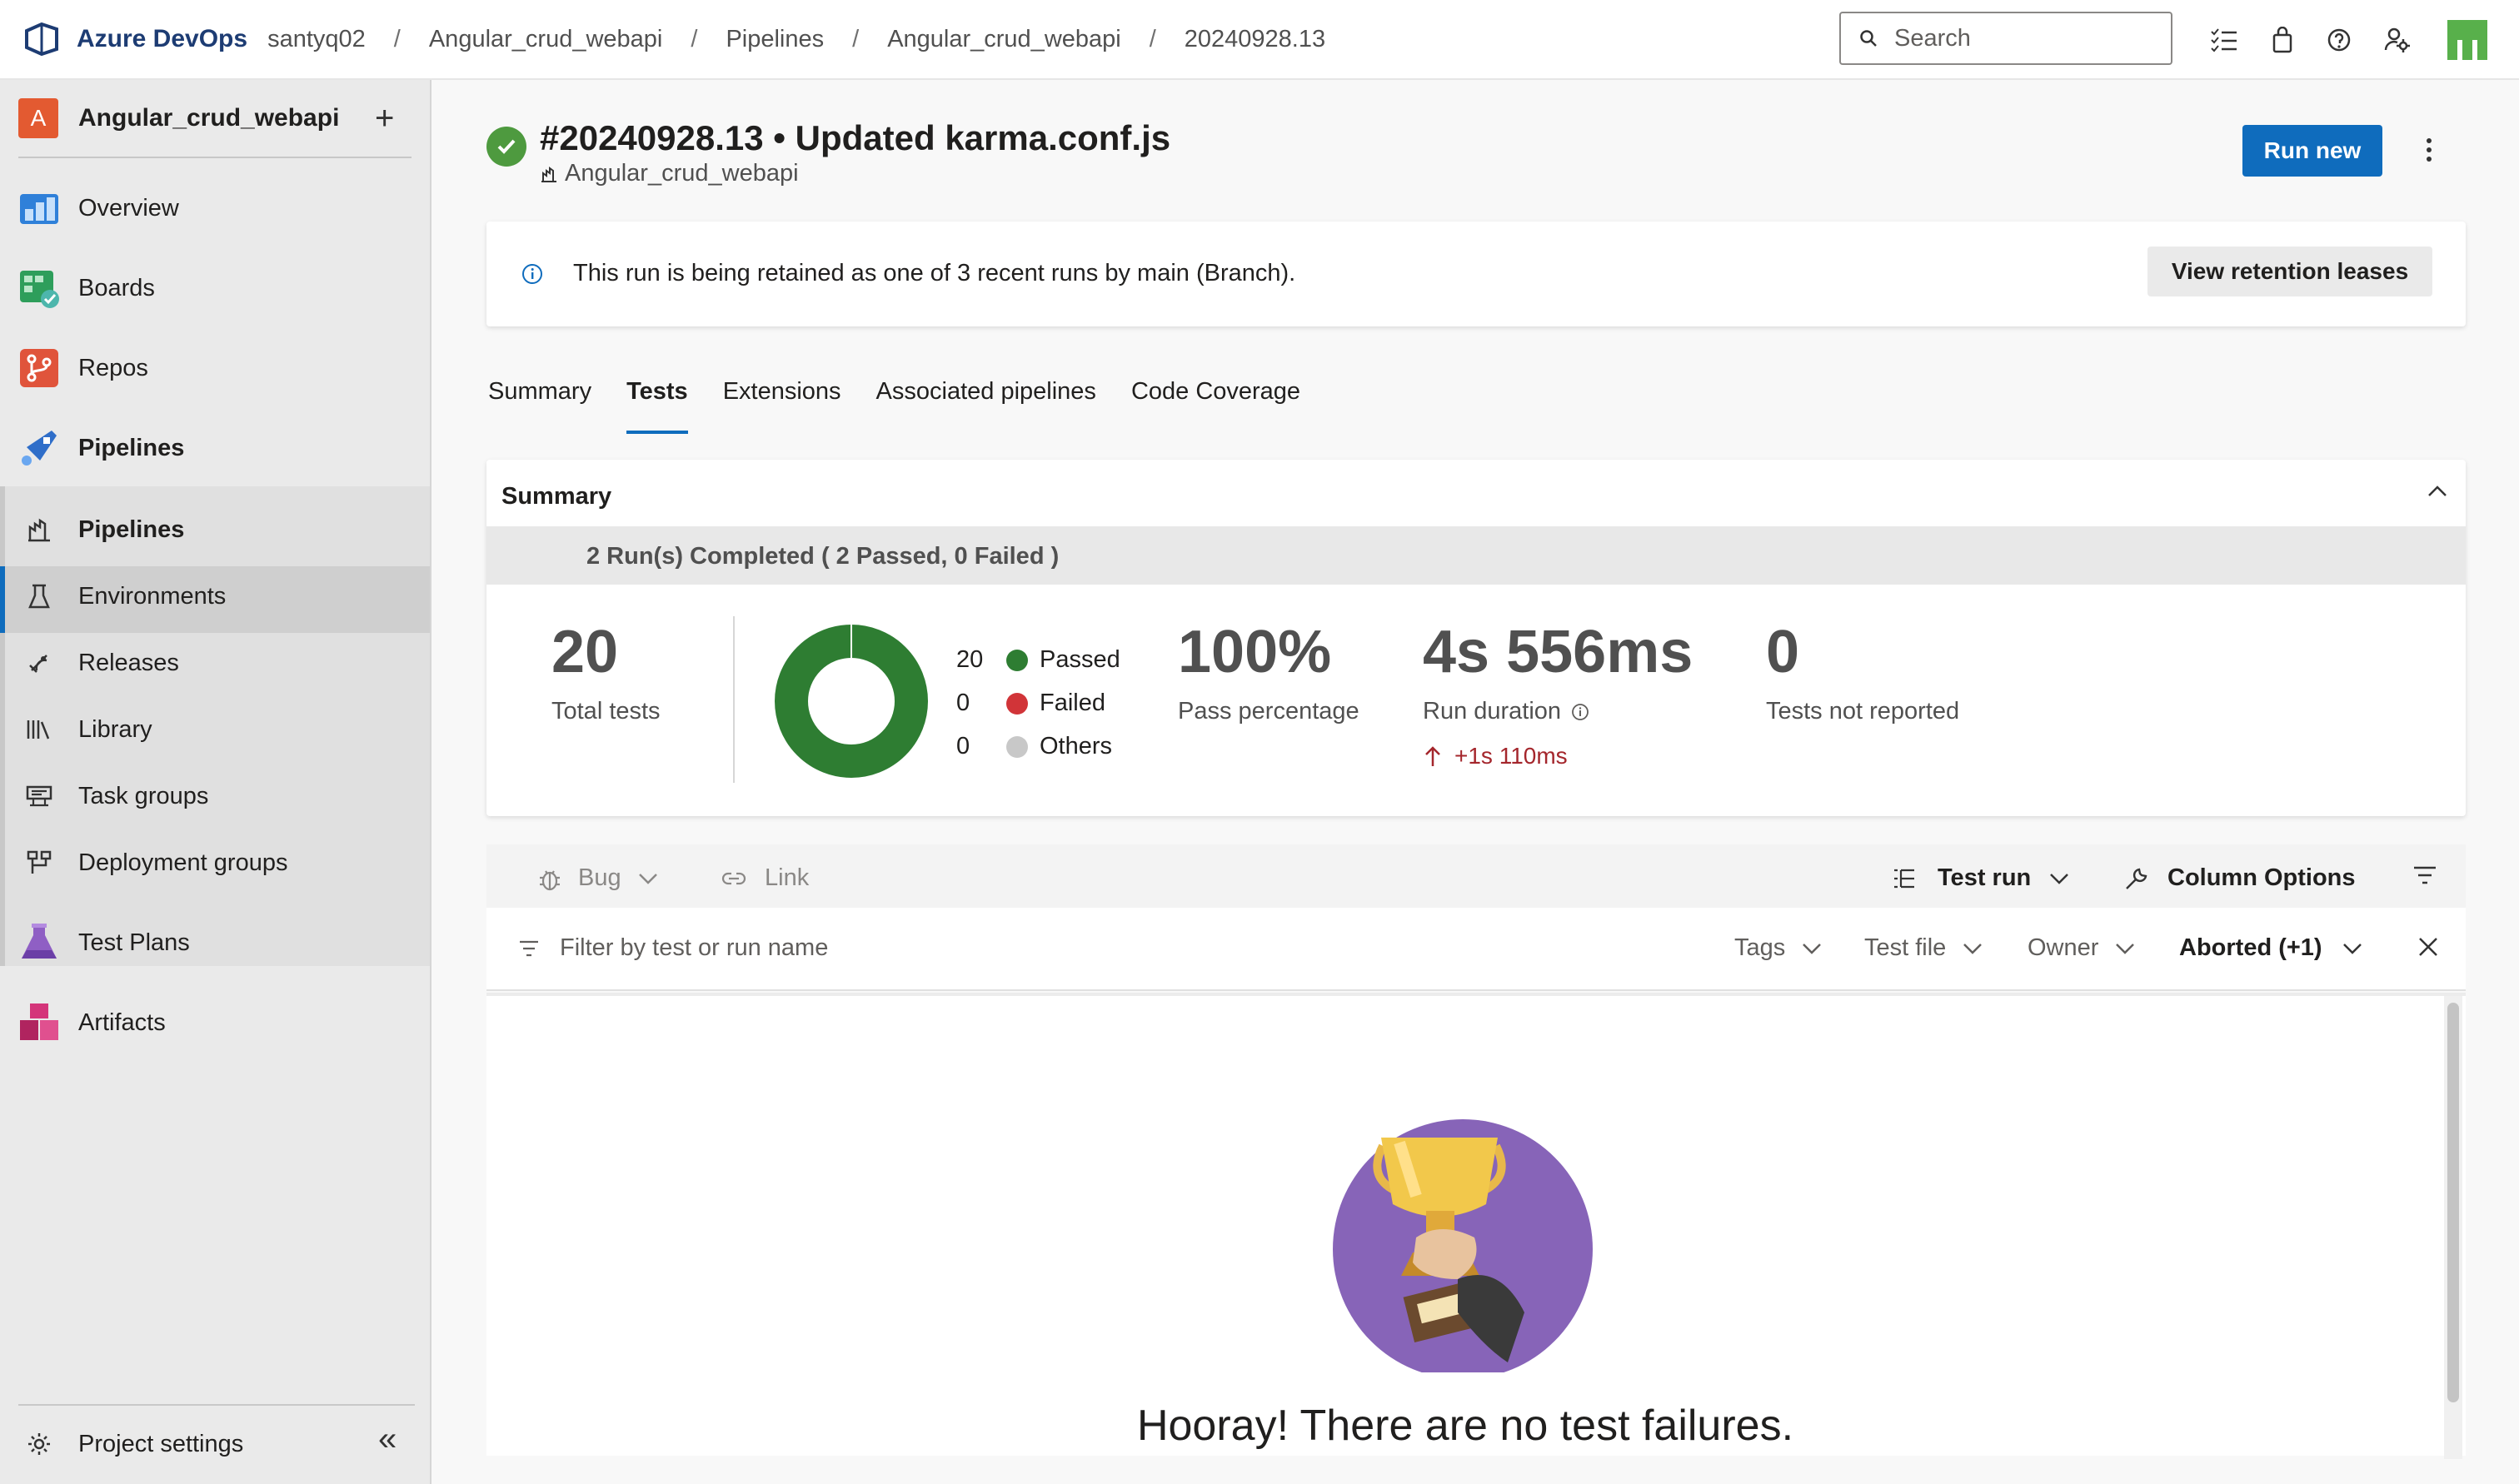 This screenshot has width=2519, height=1484. I want to click on sidebar-subitem-task-groups: Task groups, so click(215, 796).